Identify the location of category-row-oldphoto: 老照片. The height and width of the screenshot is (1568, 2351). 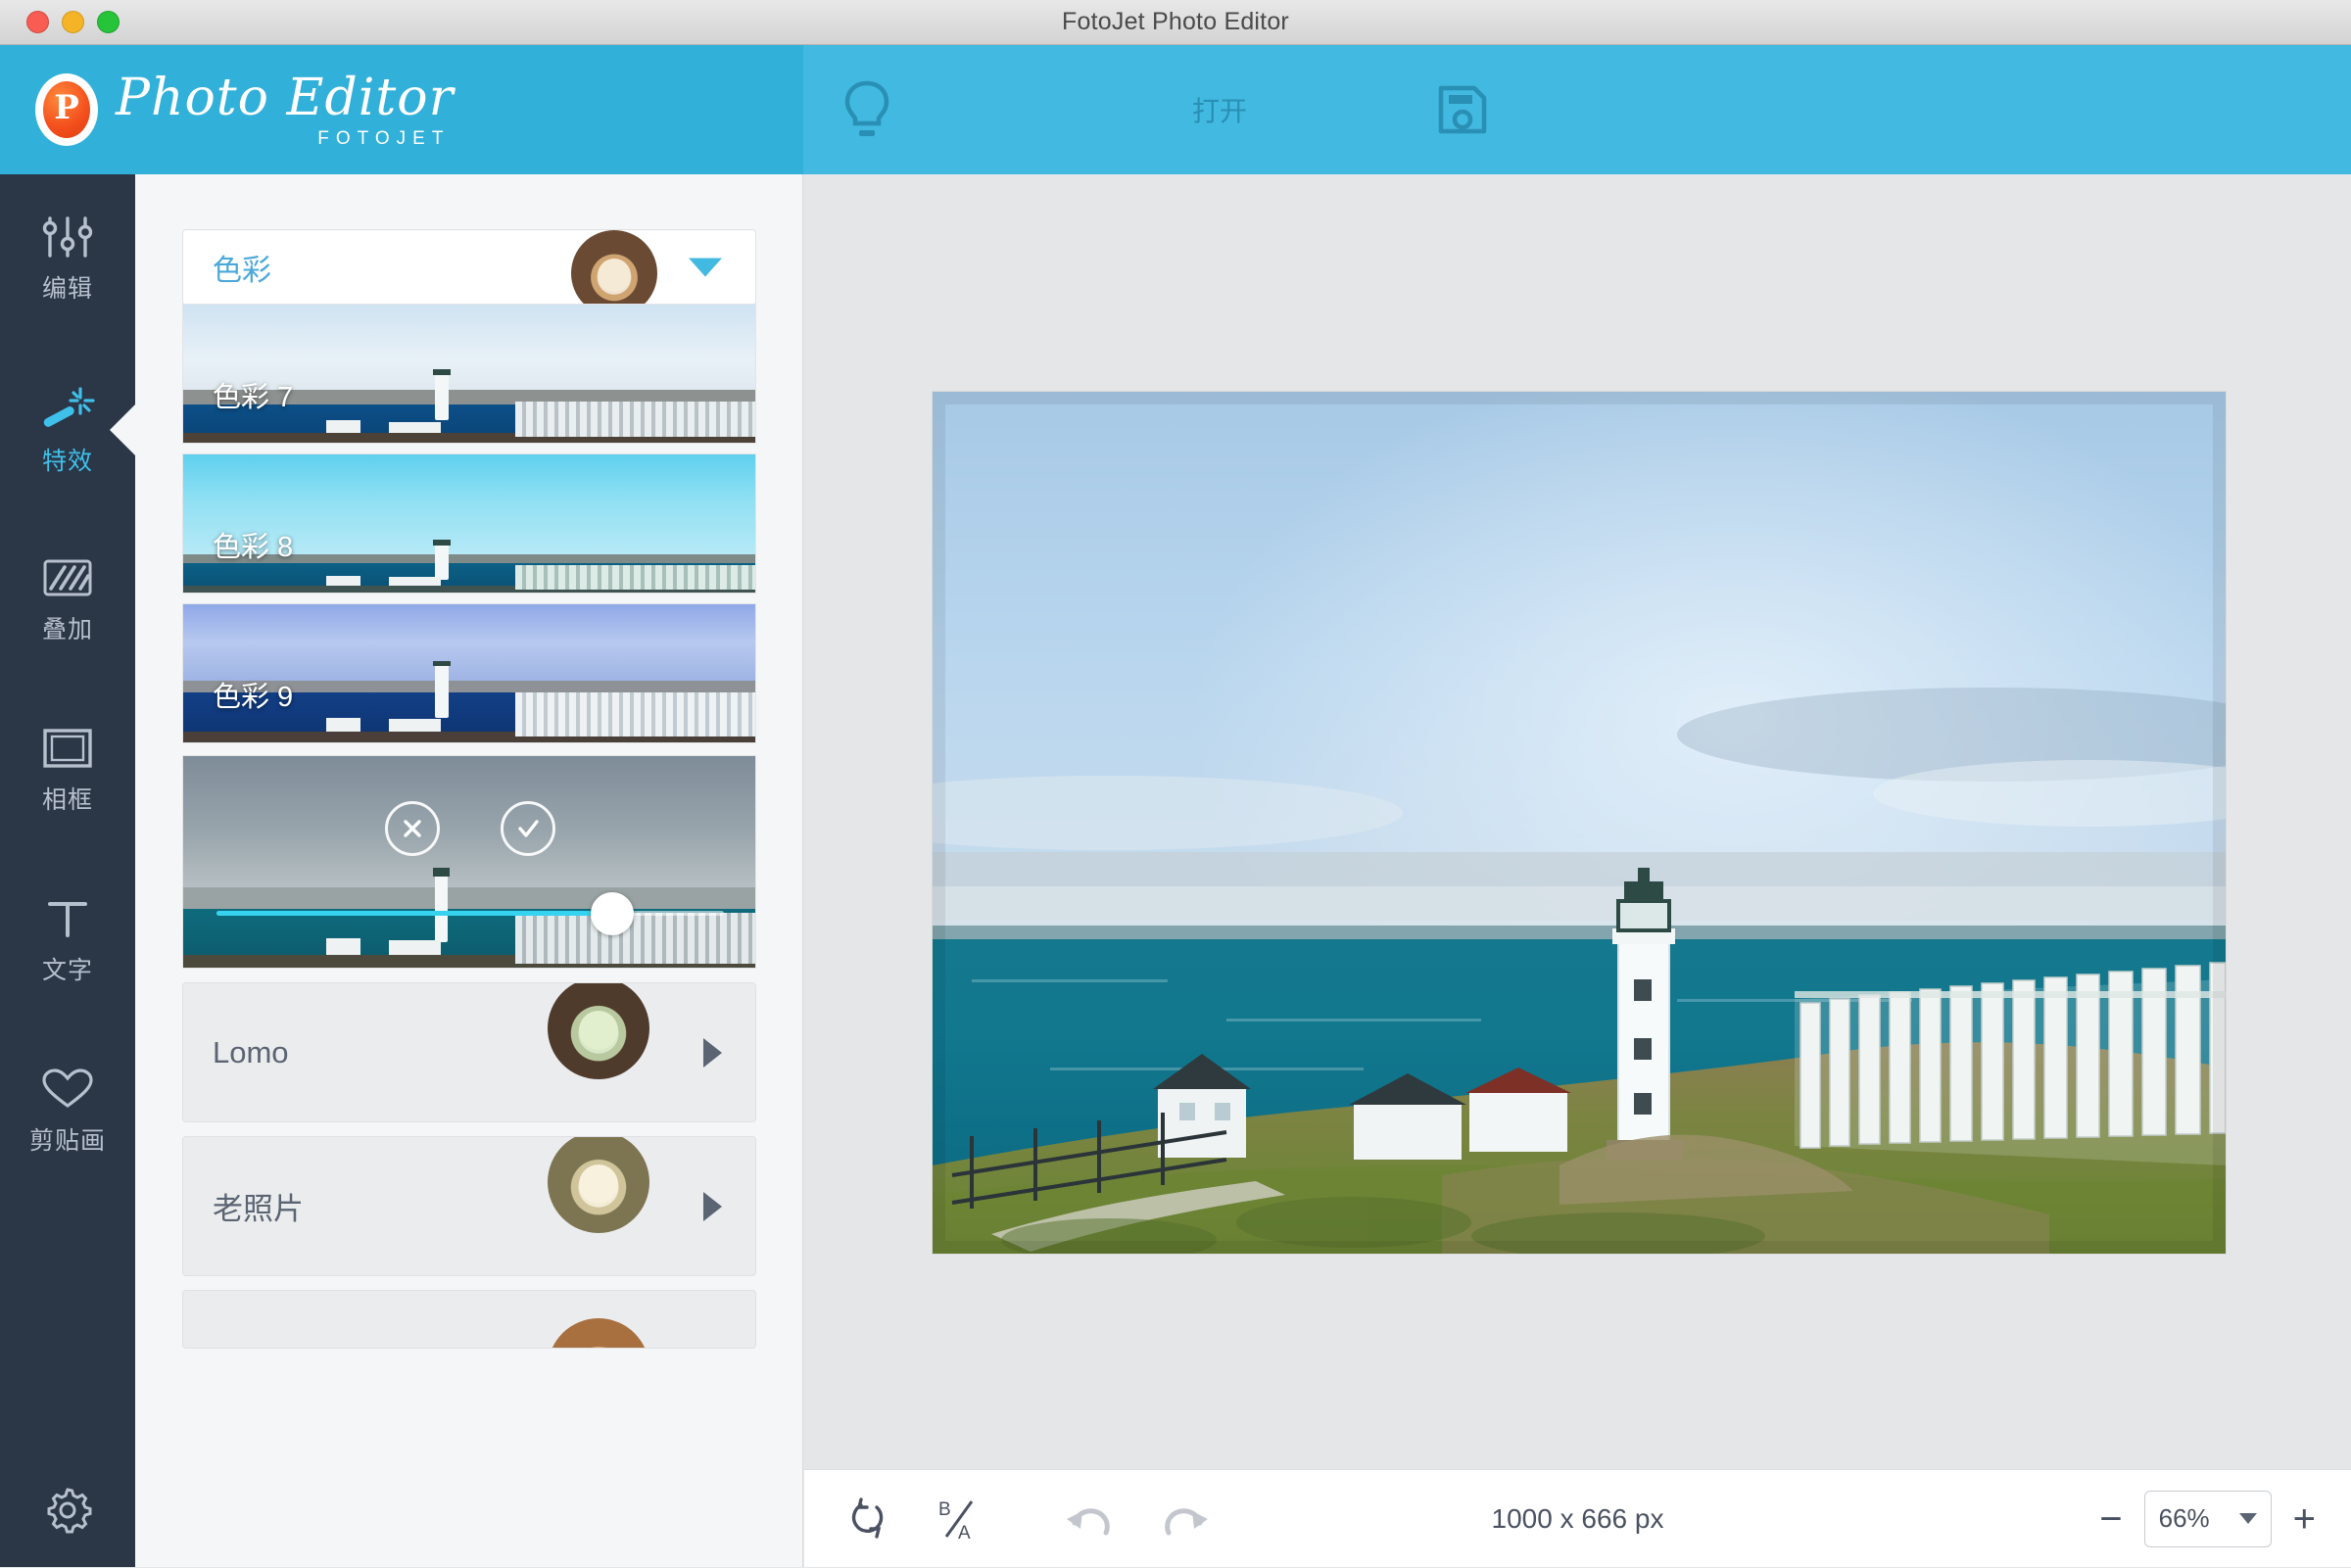
(469, 1206).